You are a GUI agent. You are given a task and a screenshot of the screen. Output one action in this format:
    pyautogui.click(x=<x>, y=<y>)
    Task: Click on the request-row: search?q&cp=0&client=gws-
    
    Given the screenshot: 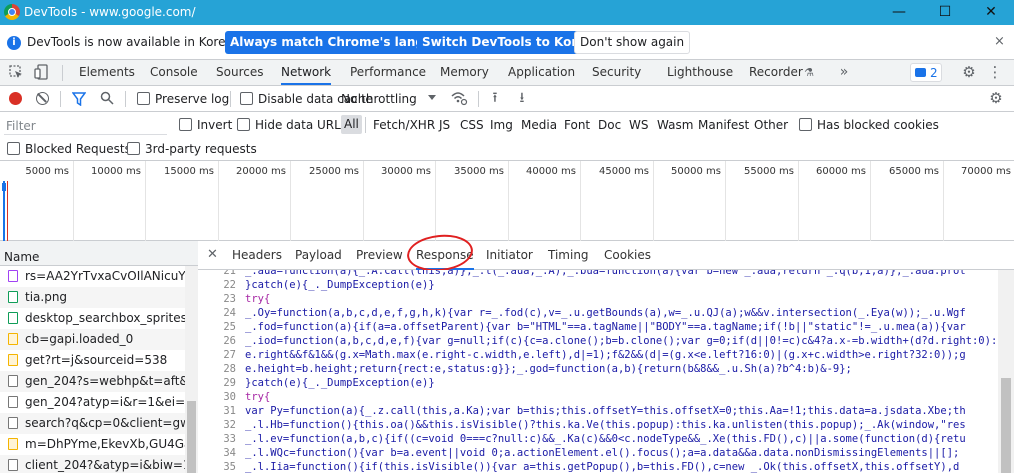 What is the action you would take?
    pyautogui.click(x=92, y=423)
    